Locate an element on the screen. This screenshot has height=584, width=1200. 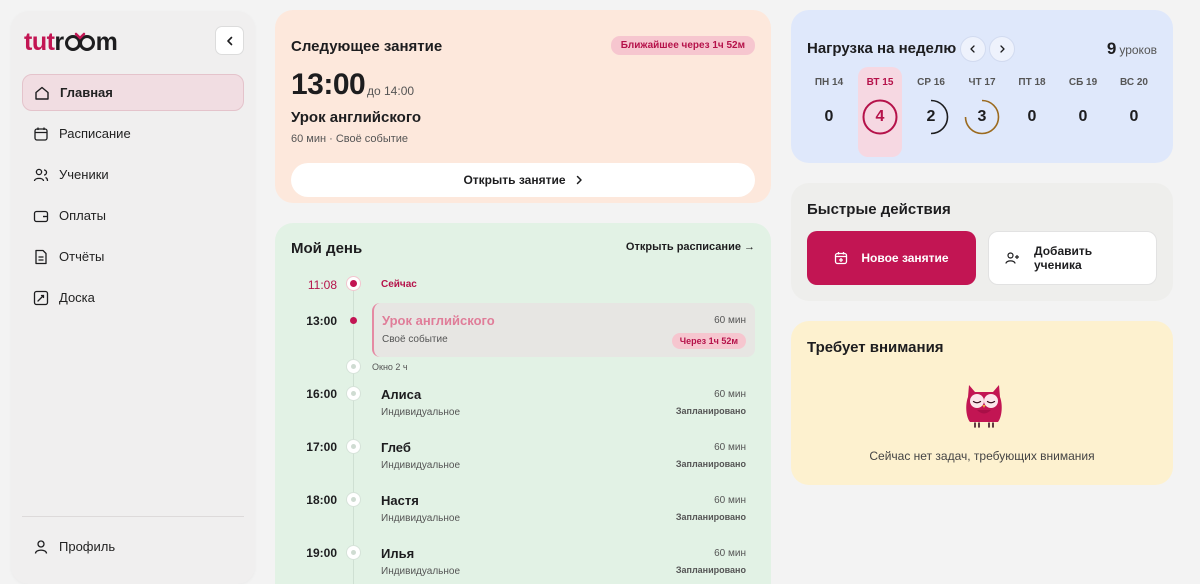
new-lesson-button: Новое занятие is located at coordinates (891, 258).